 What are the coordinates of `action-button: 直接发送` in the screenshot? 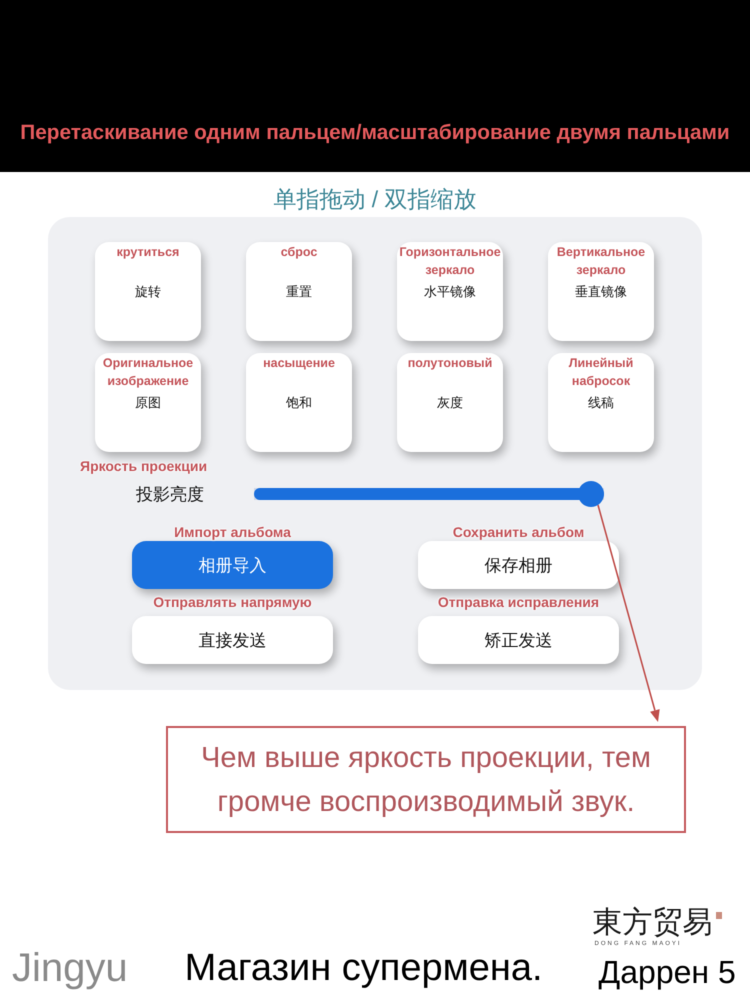 It's located at (232, 640).